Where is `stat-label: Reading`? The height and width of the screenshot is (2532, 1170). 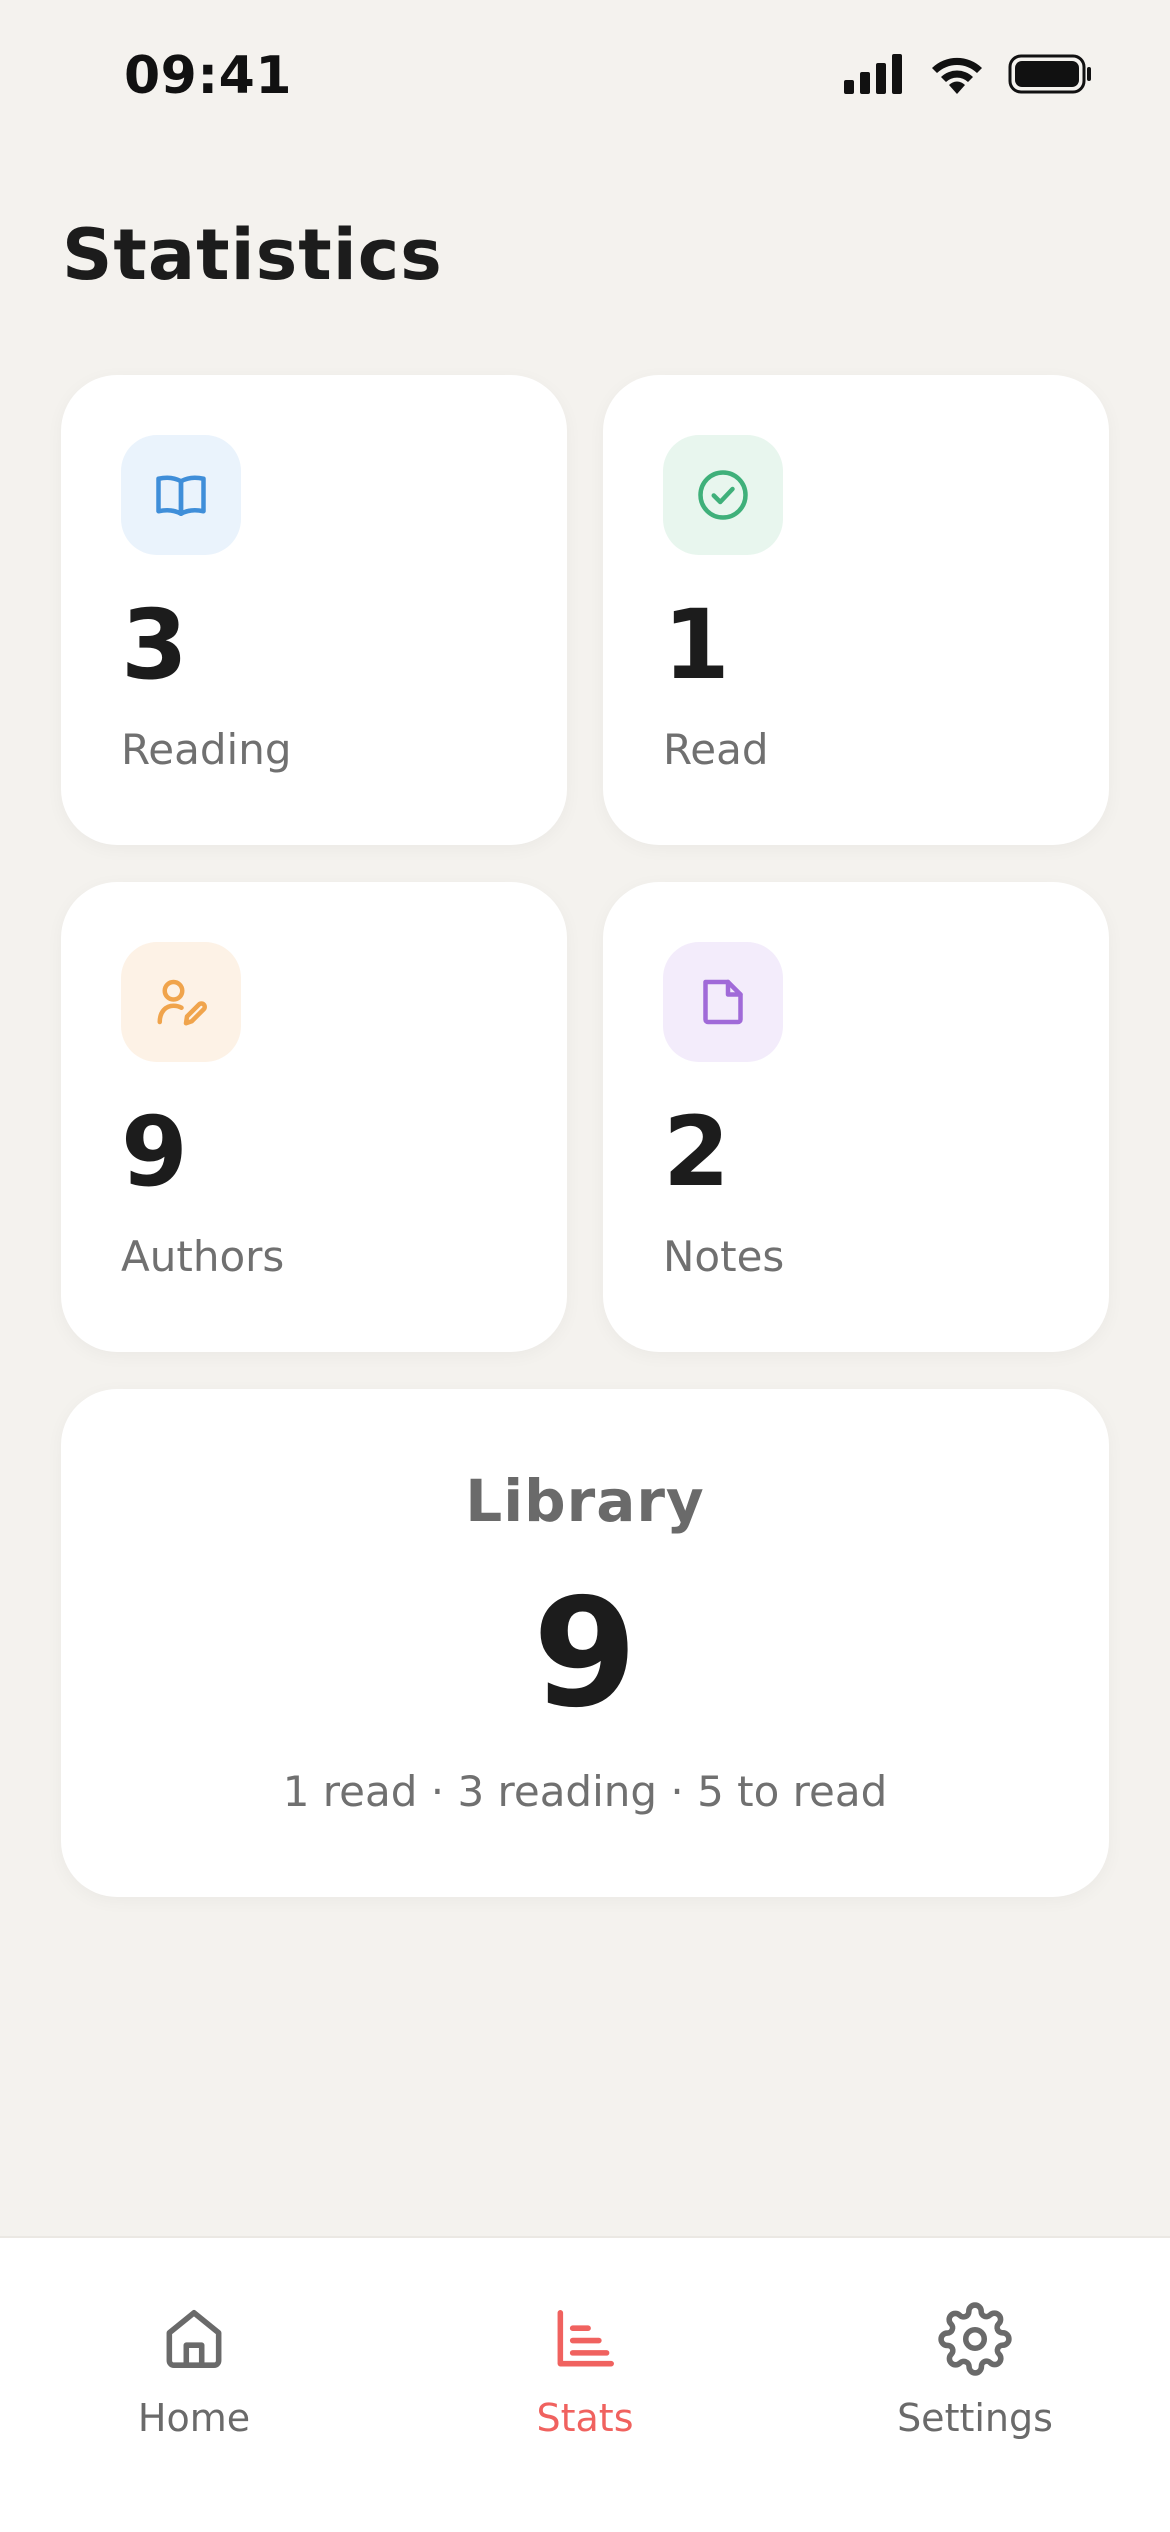
stat-label: Reading is located at coordinates (206, 749).